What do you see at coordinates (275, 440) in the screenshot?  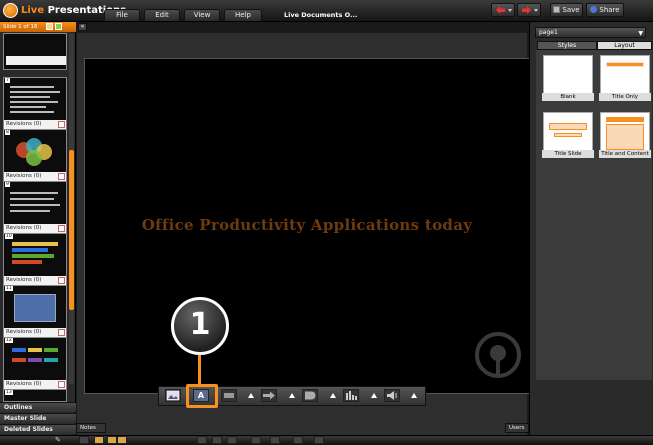 I see `mini-callout-button` at bounding box center [275, 440].